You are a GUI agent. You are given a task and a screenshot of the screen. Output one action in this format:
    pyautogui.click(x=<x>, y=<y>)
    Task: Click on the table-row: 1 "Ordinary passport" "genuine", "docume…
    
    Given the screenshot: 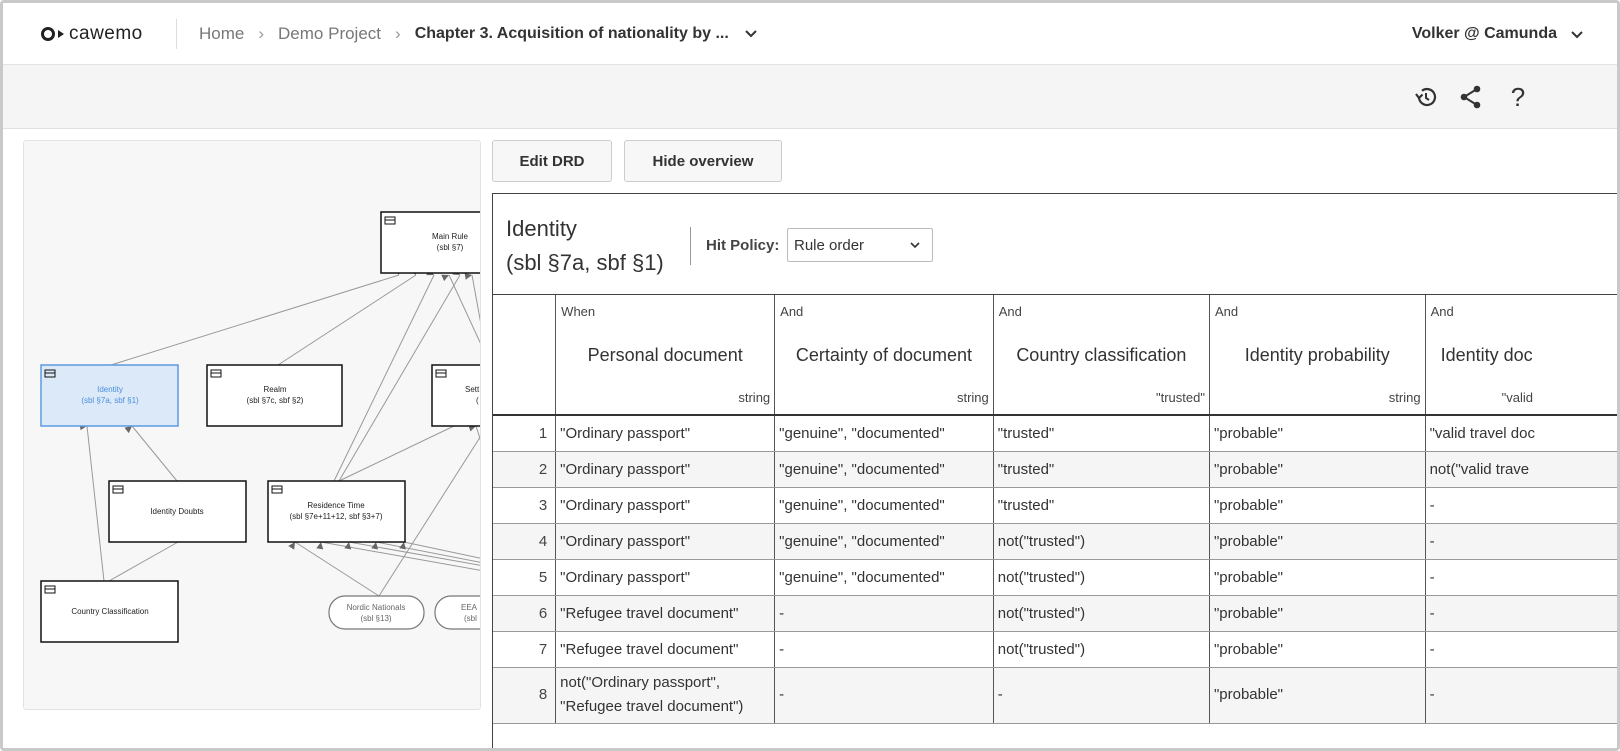 What is the action you would take?
    pyautogui.click(x=1055, y=433)
    